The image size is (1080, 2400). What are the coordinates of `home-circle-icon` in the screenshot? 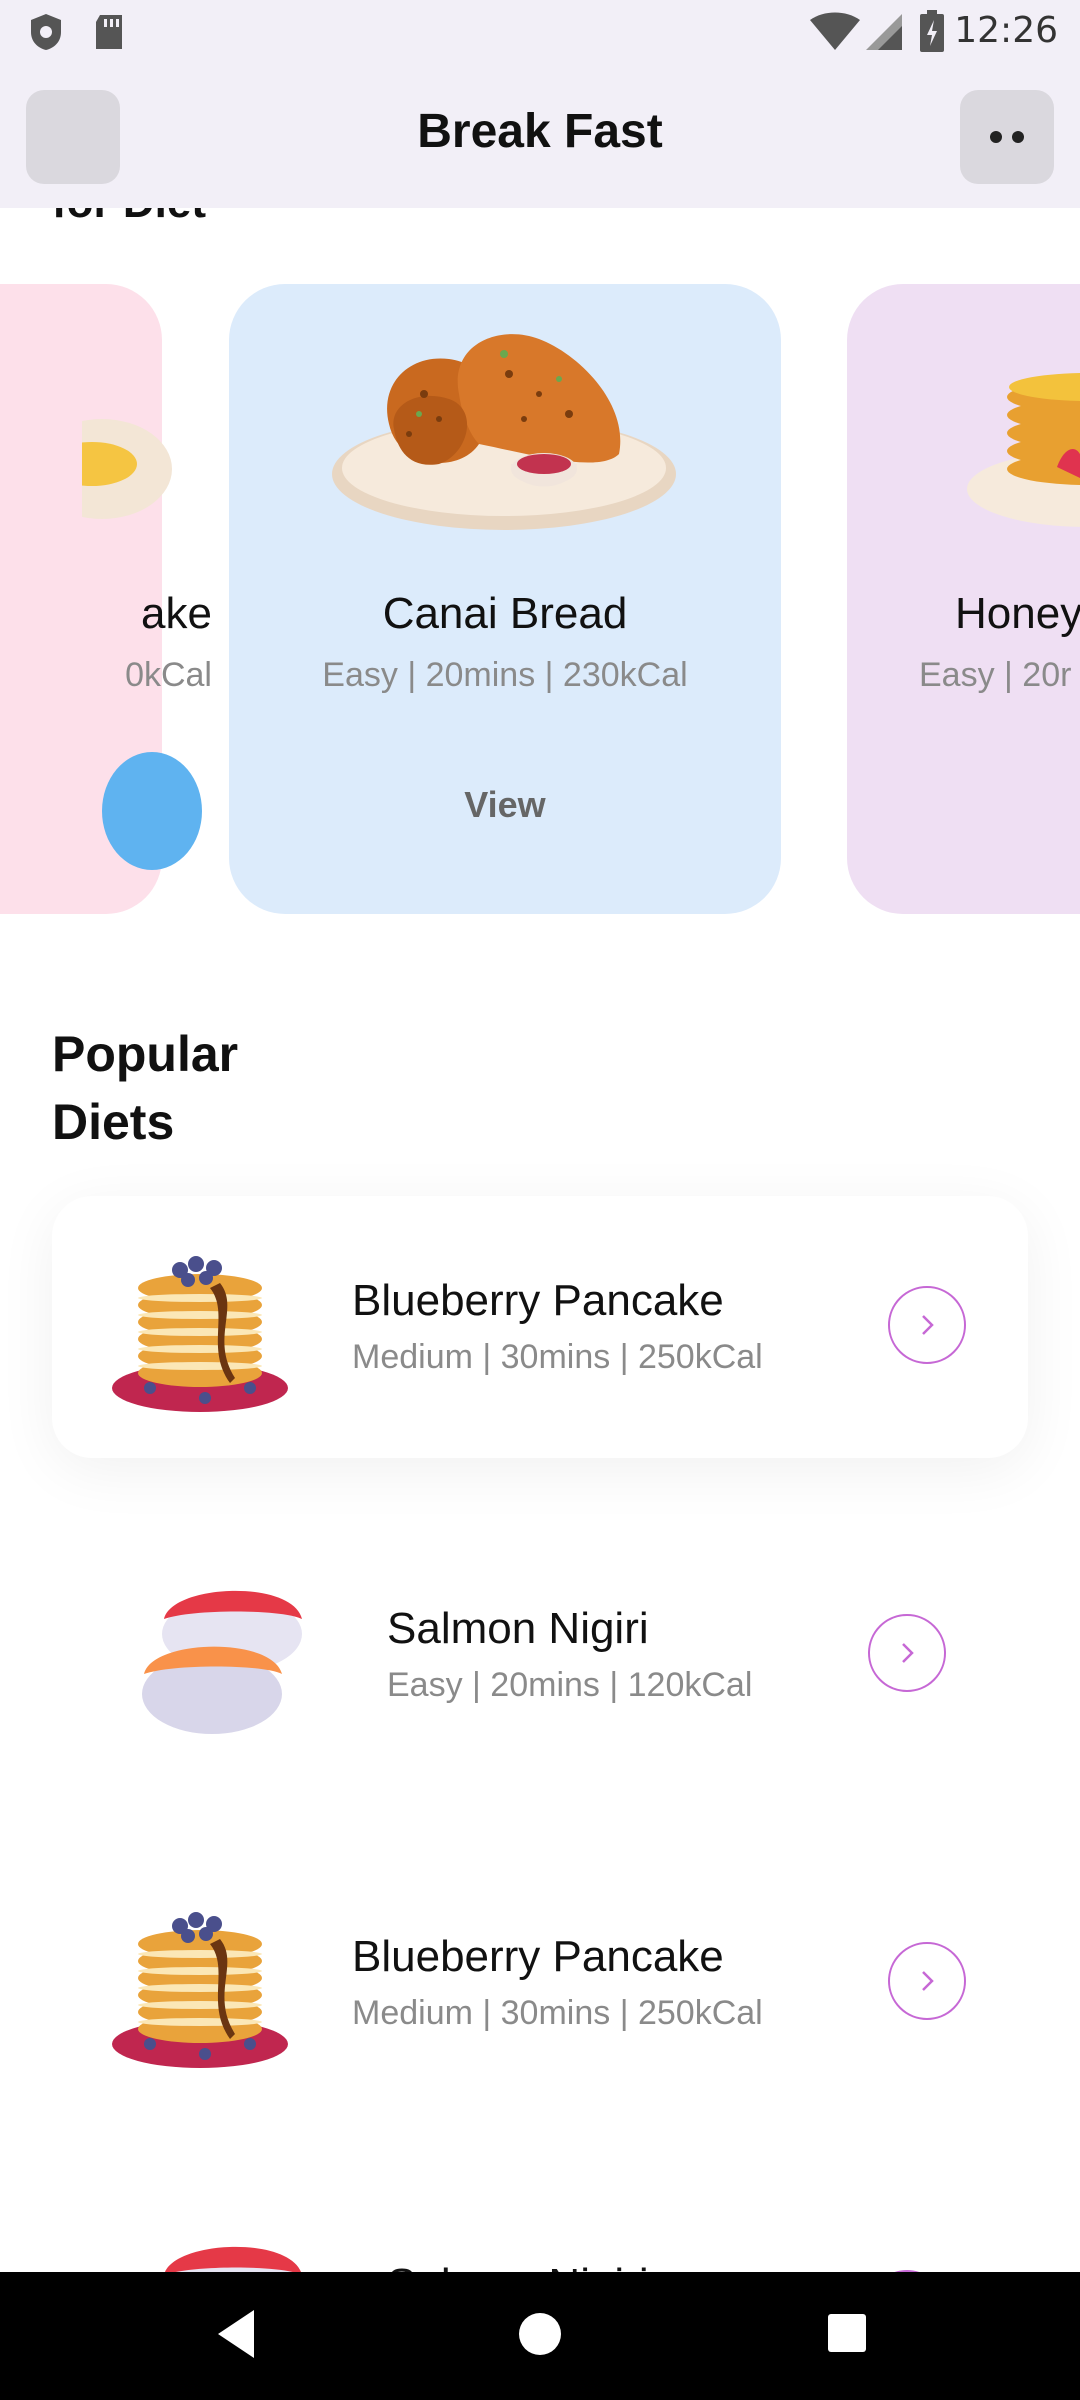 It's located at (540, 2334).